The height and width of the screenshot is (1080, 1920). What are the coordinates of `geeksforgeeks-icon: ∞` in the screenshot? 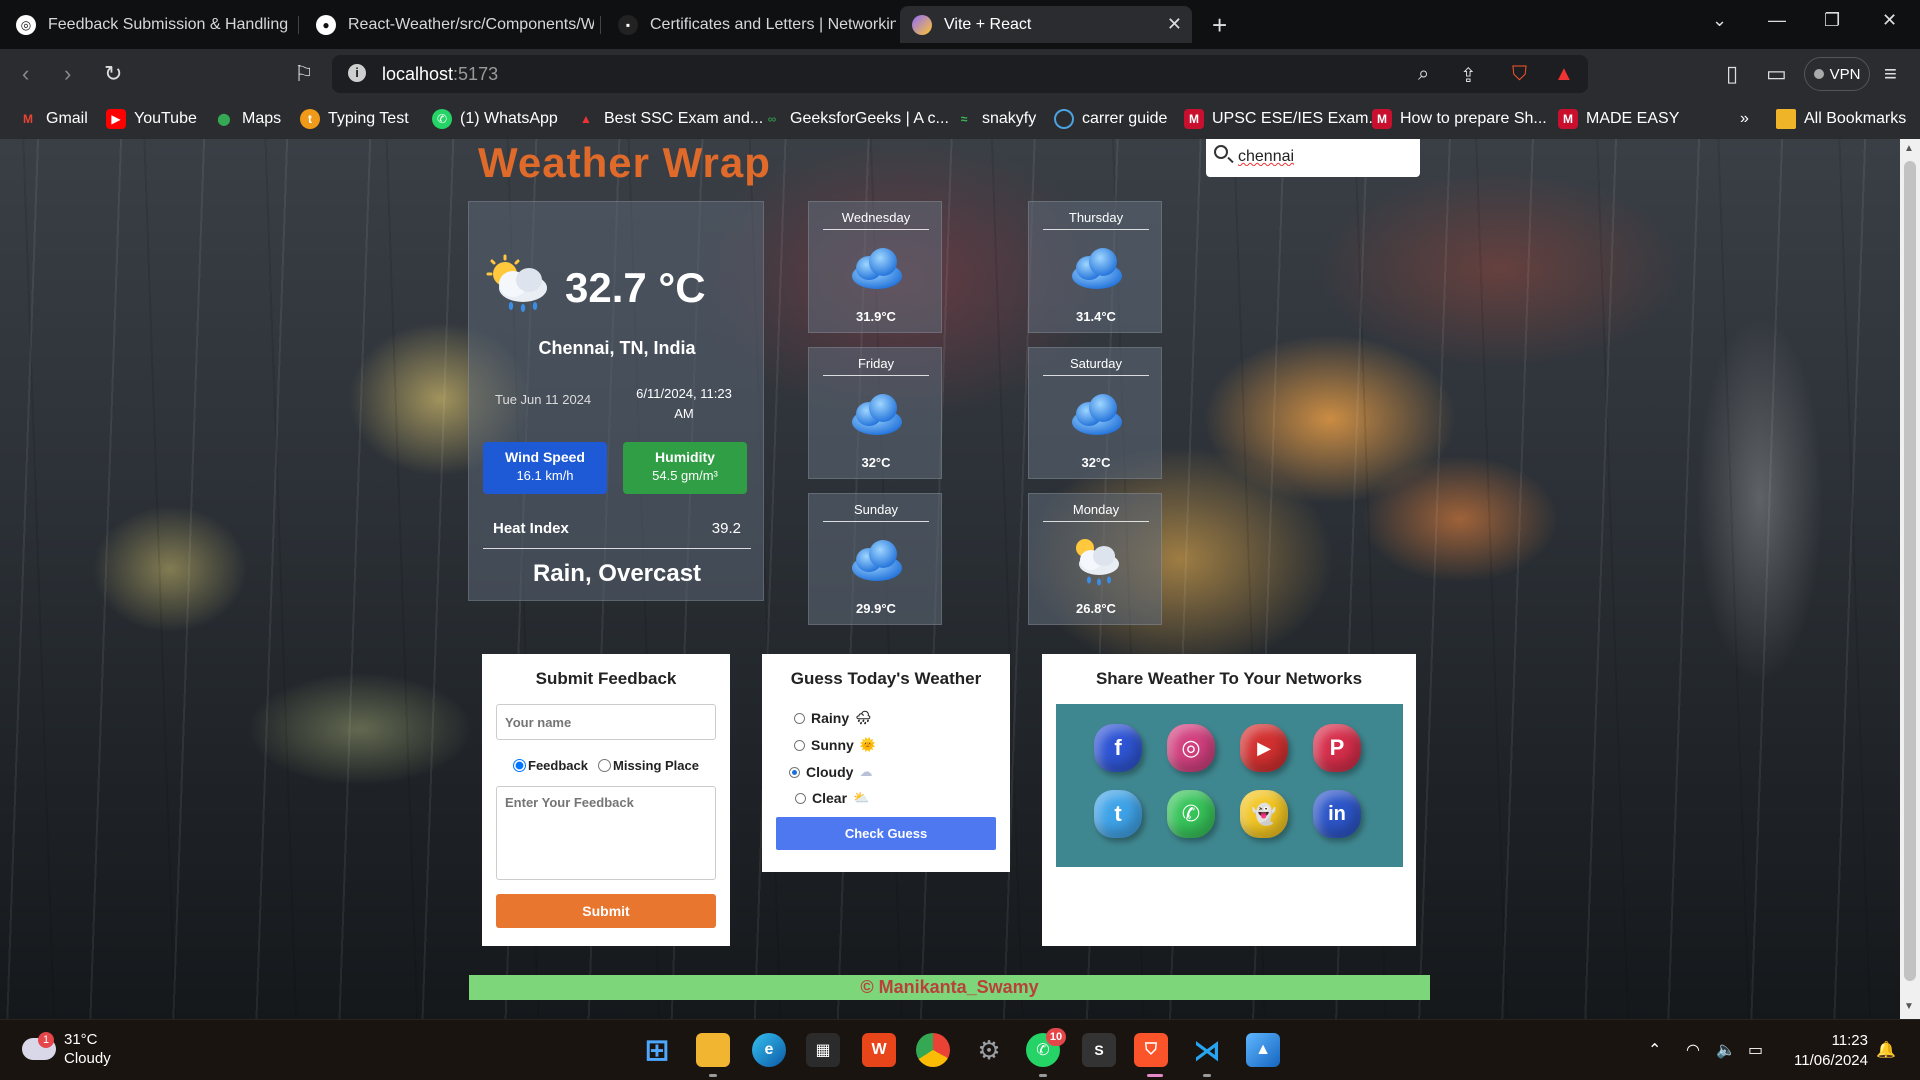 It's located at (772, 119).